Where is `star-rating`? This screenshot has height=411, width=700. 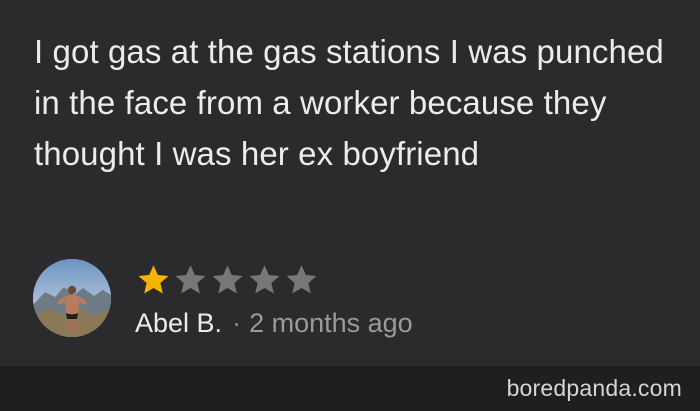 star-rating is located at coordinates (227, 280).